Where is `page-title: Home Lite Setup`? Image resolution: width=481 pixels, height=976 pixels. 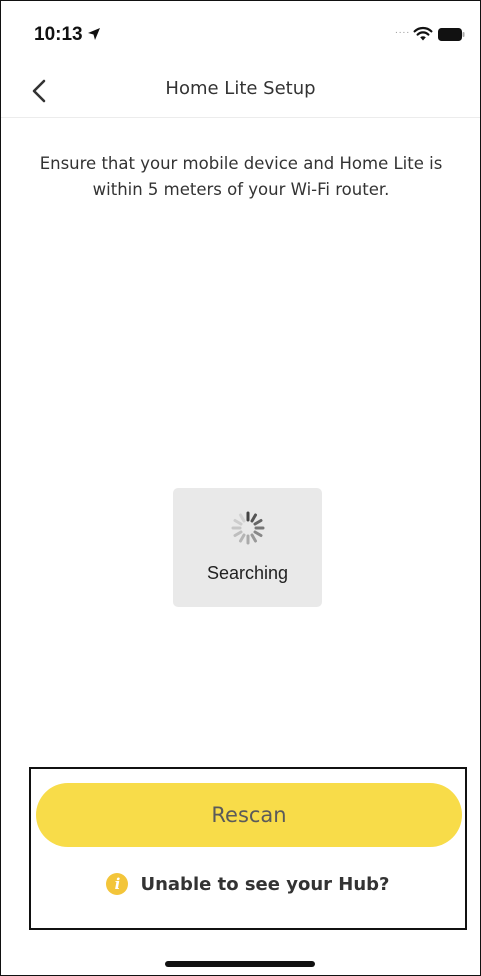
page-title: Home Lite Setup is located at coordinates (240, 88).